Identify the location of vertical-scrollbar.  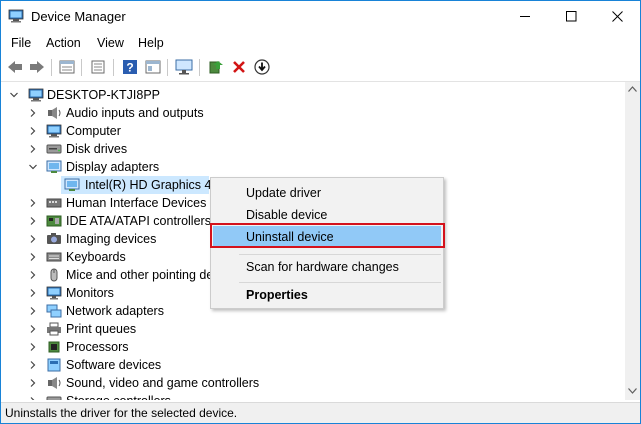
(632, 241).